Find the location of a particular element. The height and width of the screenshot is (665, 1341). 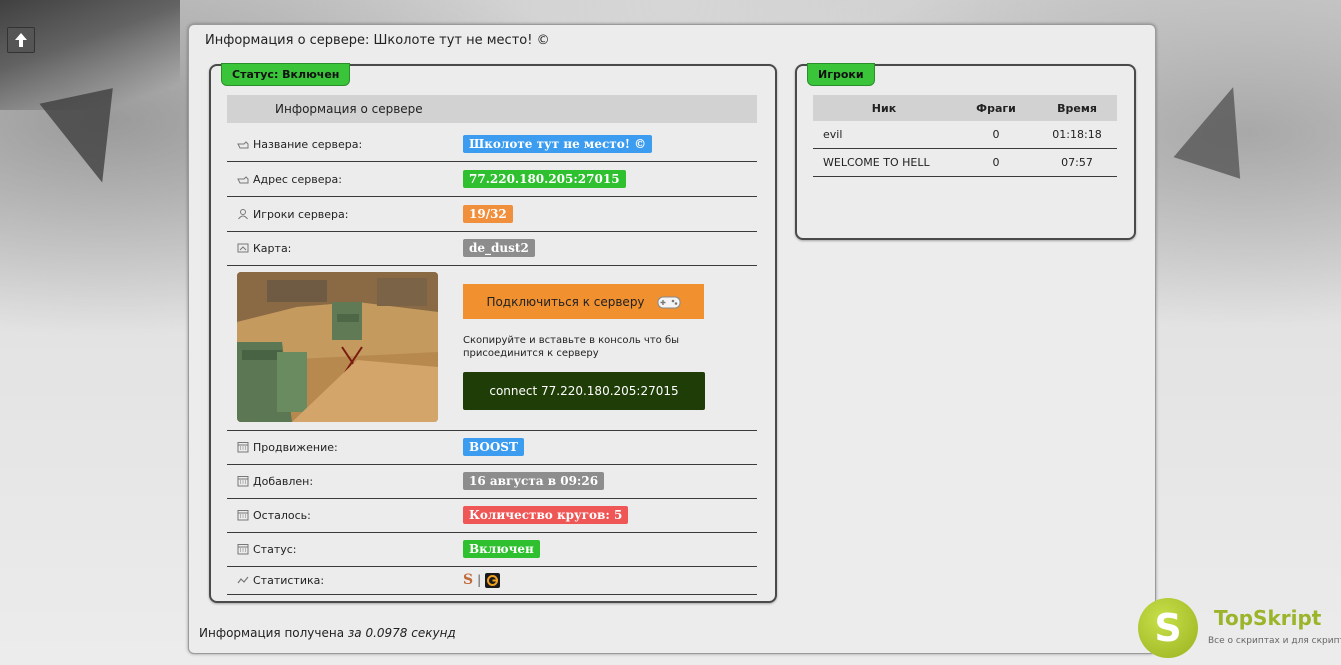

row-added: Добавлен: 16 августа в 09:26 is located at coordinates (492, 481).